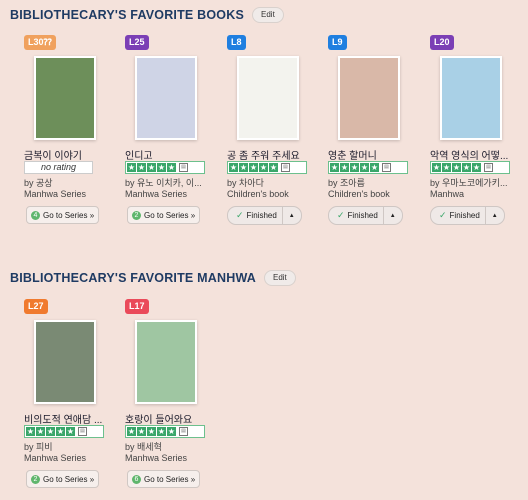 The image size is (528, 500). Describe the element at coordinates (164, 479) in the screenshot. I see `go-to-series-button: 6 Go to Series »` at that location.